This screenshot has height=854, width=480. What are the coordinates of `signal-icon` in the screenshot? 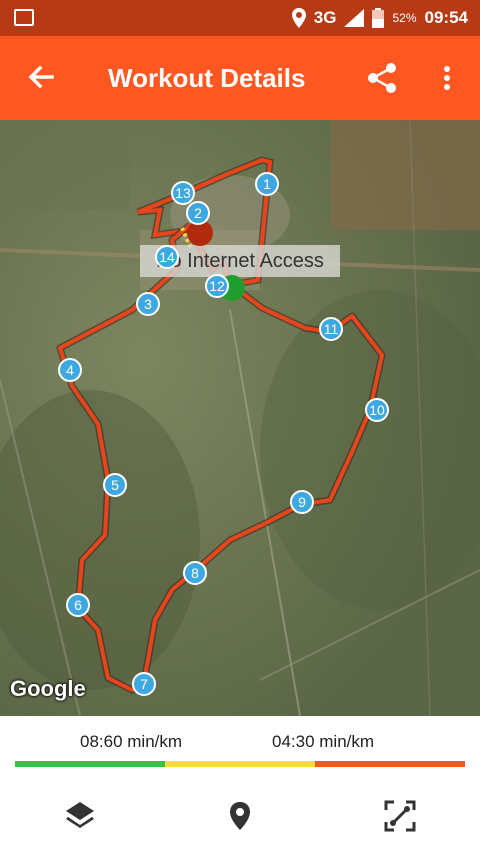 It's located at (354, 18).